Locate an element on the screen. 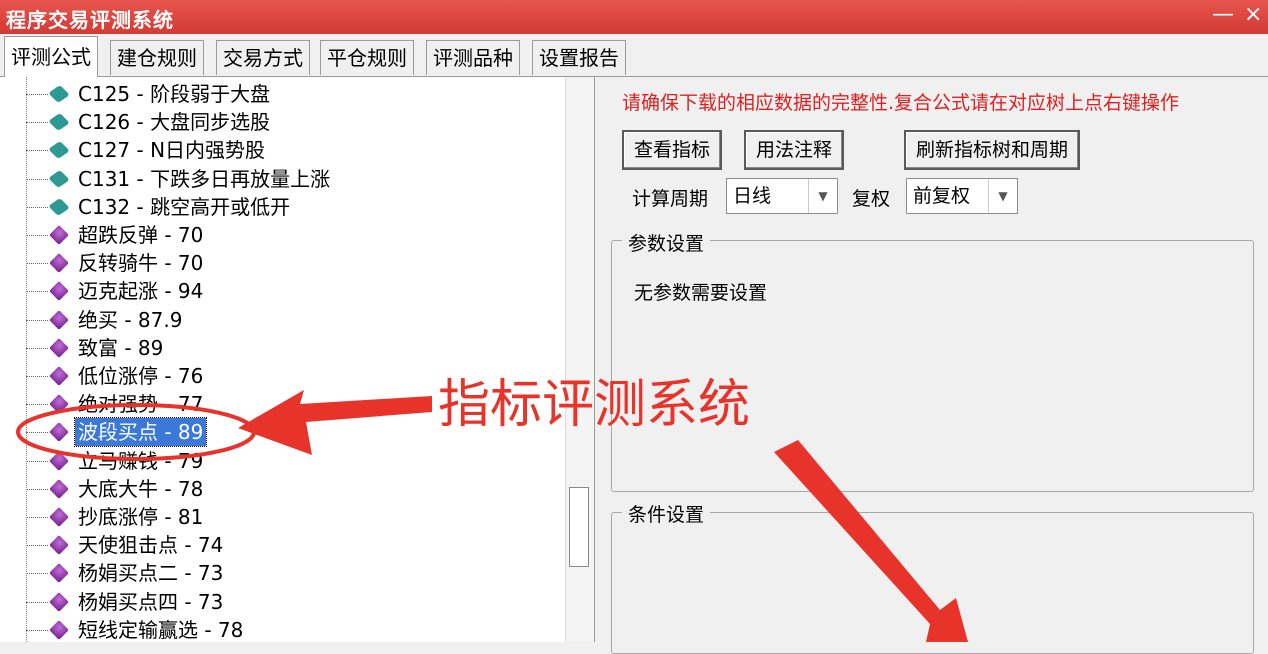  annotation-label: 指标评测系统 is located at coordinates (594, 405).